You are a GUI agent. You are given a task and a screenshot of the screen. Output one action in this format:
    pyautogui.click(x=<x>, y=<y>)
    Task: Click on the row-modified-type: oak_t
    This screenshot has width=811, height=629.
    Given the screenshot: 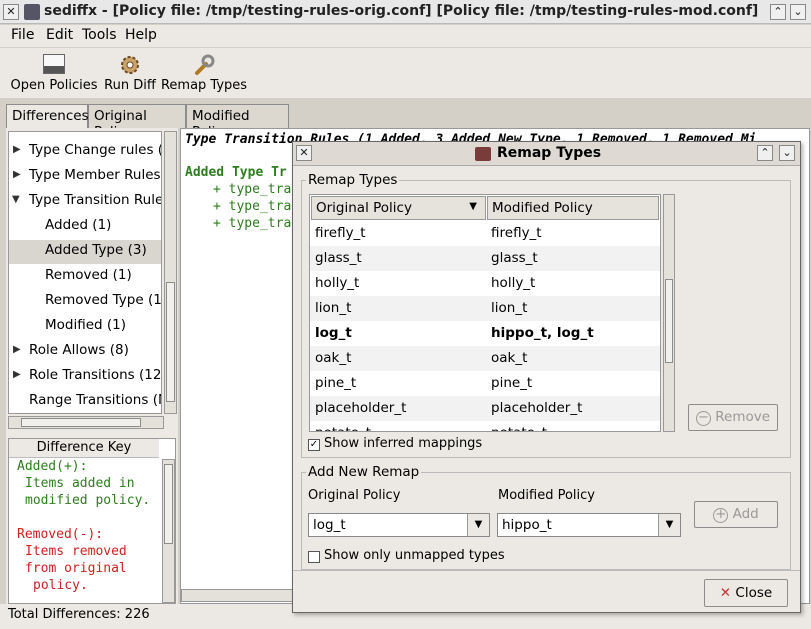 What is the action you would take?
    pyautogui.click(x=509, y=358)
    